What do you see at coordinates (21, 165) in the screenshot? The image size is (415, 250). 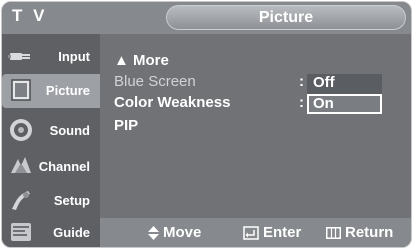 I see `channel-icon` at bounding box center [21, 165].